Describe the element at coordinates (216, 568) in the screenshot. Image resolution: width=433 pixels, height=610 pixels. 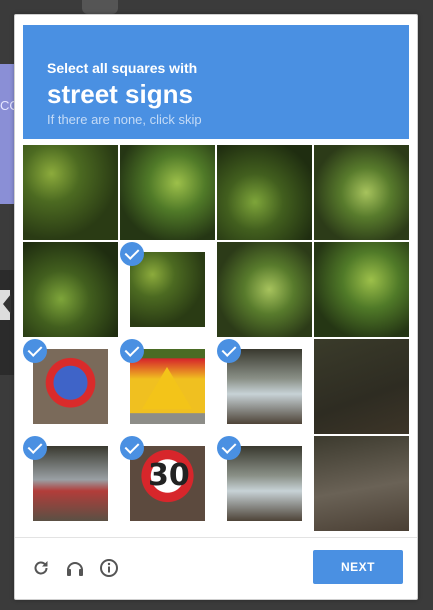
I see `captcha-footer: NEXT` at that location.